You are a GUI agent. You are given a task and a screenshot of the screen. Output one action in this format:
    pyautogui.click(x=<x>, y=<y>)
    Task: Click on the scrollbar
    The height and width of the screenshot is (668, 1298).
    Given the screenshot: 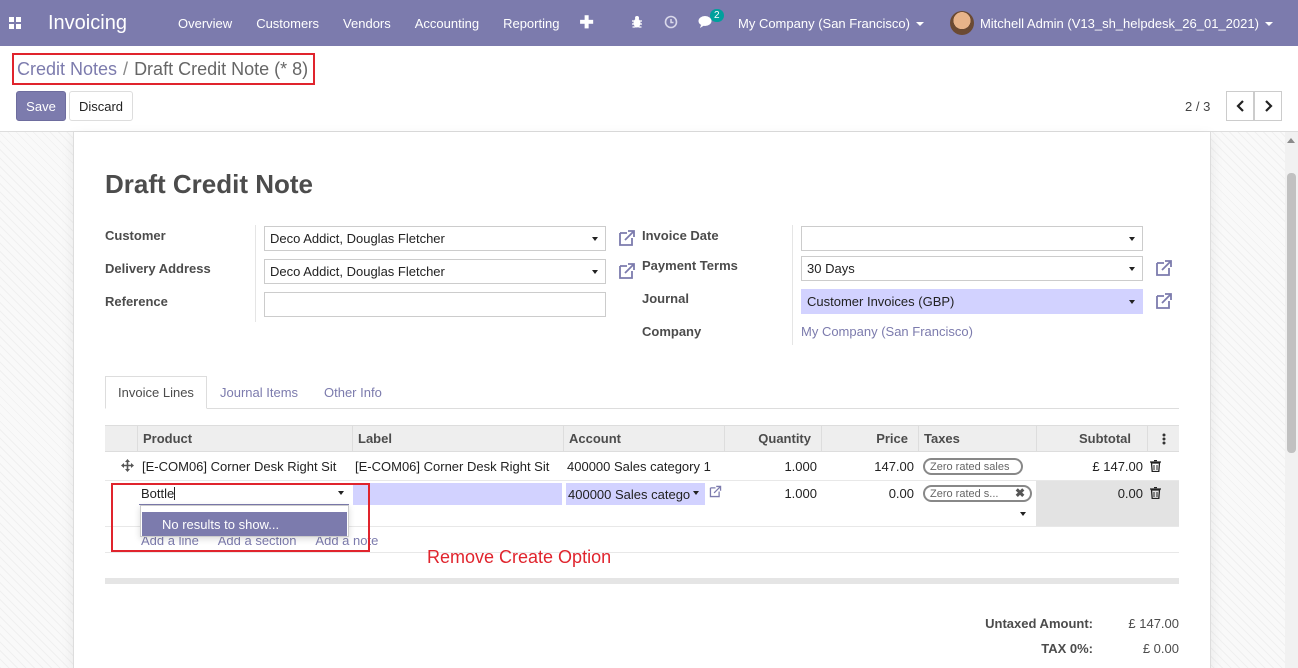 What is the action you would take?
    pyautogui.click(x=1291, y=400)
    